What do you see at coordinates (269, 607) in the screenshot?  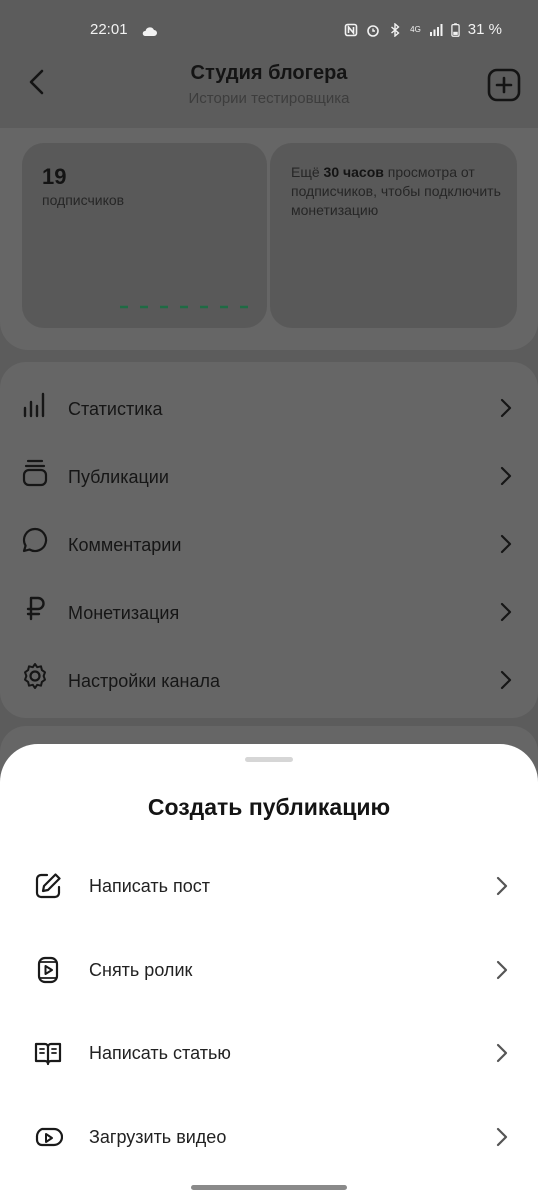 I see `menu-item-monetization: Монетизация` at bounding box center [269, 607].